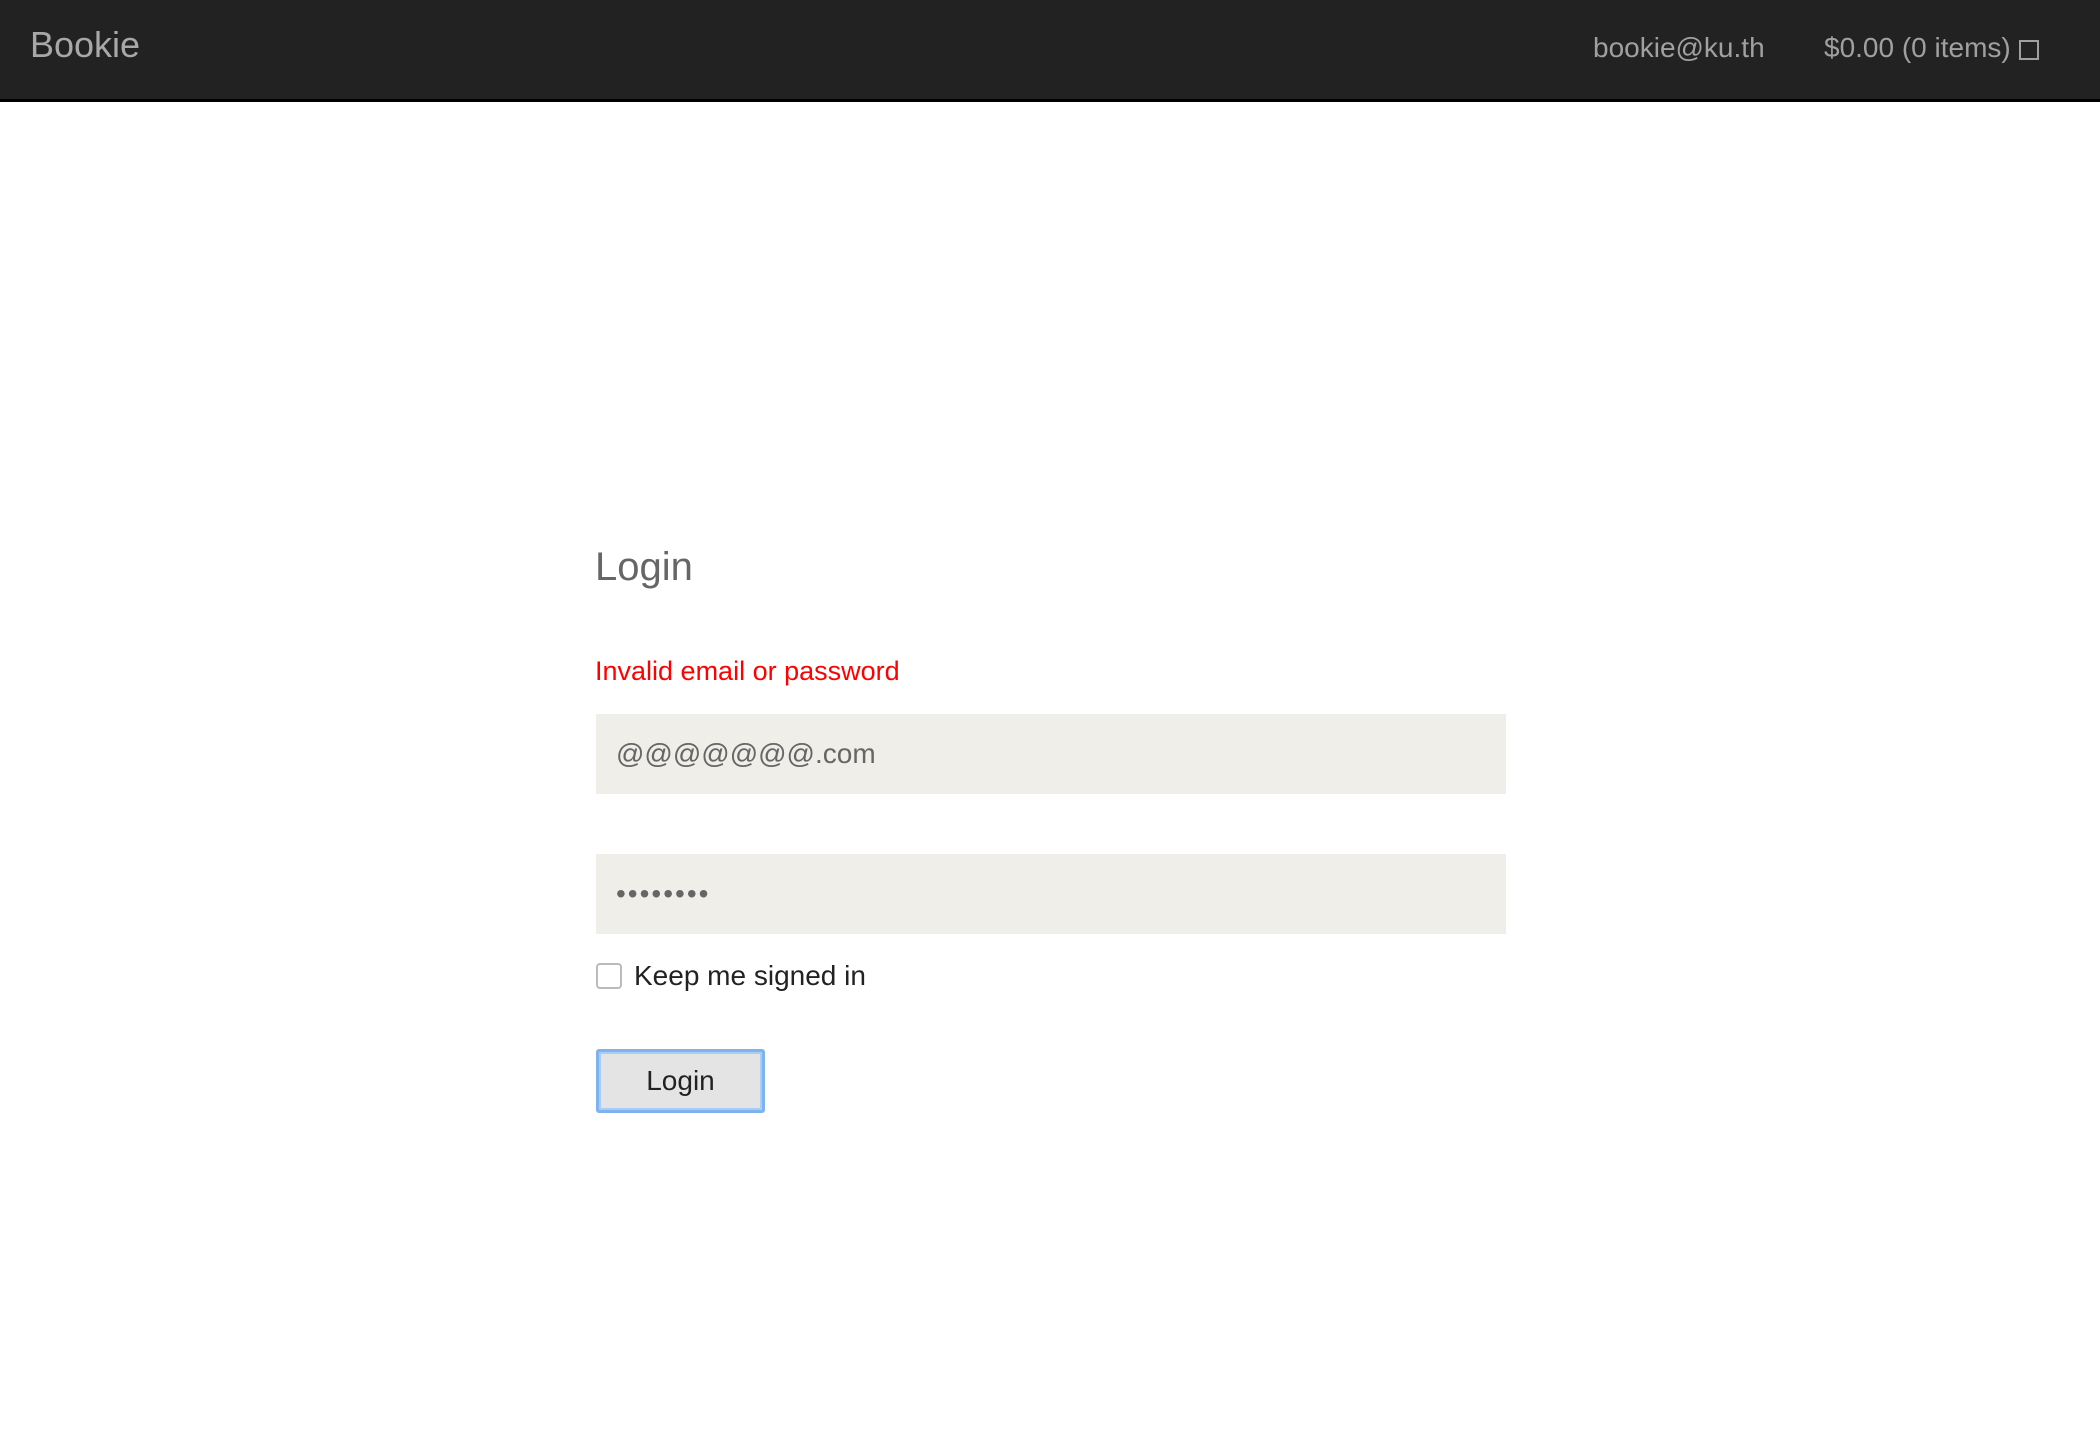 This screenshot has width=2100, height=1434. What do you see at coordinates (644, 567) in the screenshot?
I see `page-title: Login` at bounding box center [644, 567].